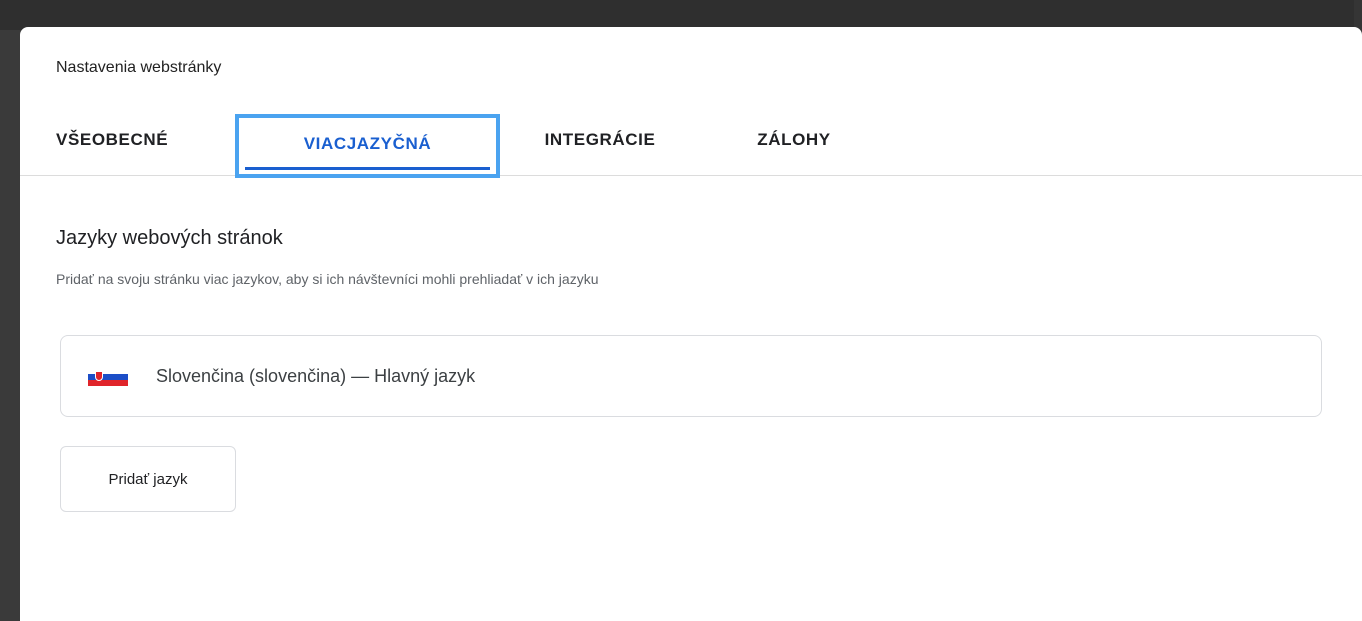 This screenshot has width=1362, height=621. What do you see at coordinates (316, 376) in the screenshot?
I see `language-label: Slovenčina (slovenčina) — Hlavný jazyk` at bounding box center [316, 376].